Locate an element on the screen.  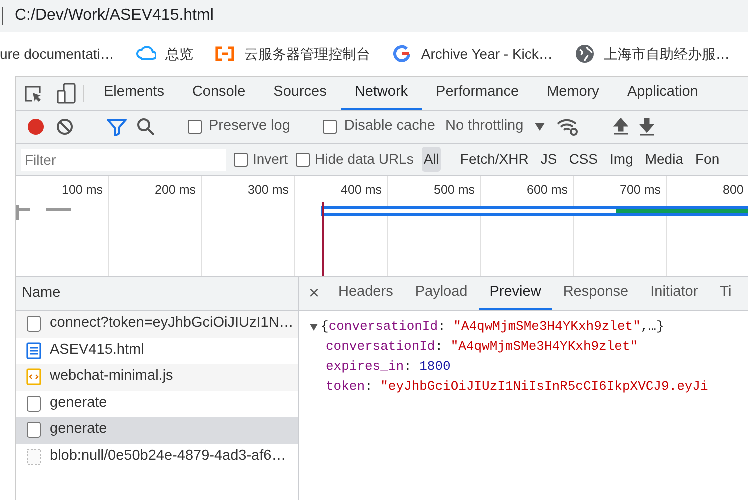
clear-icon is located at coordinates (65, 127).